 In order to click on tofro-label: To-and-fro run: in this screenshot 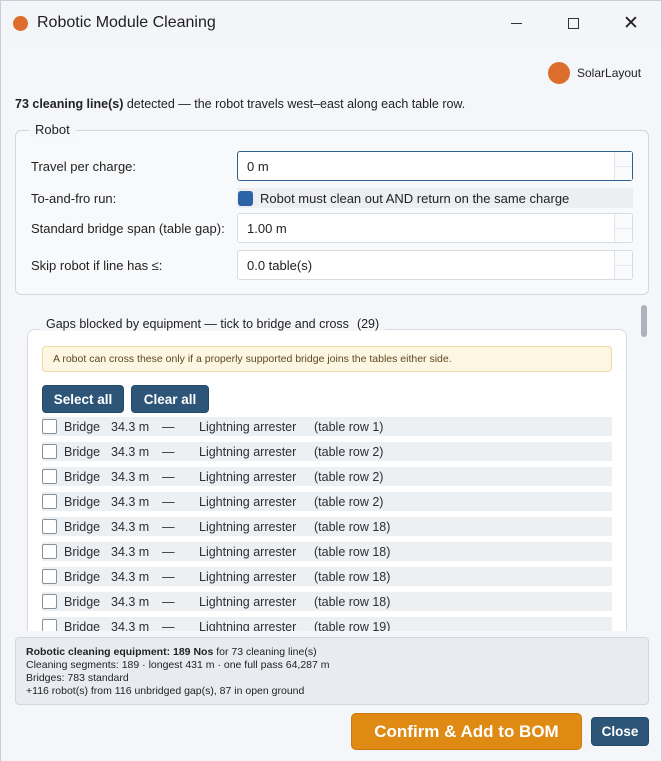, I will do `click(74, 198)`.